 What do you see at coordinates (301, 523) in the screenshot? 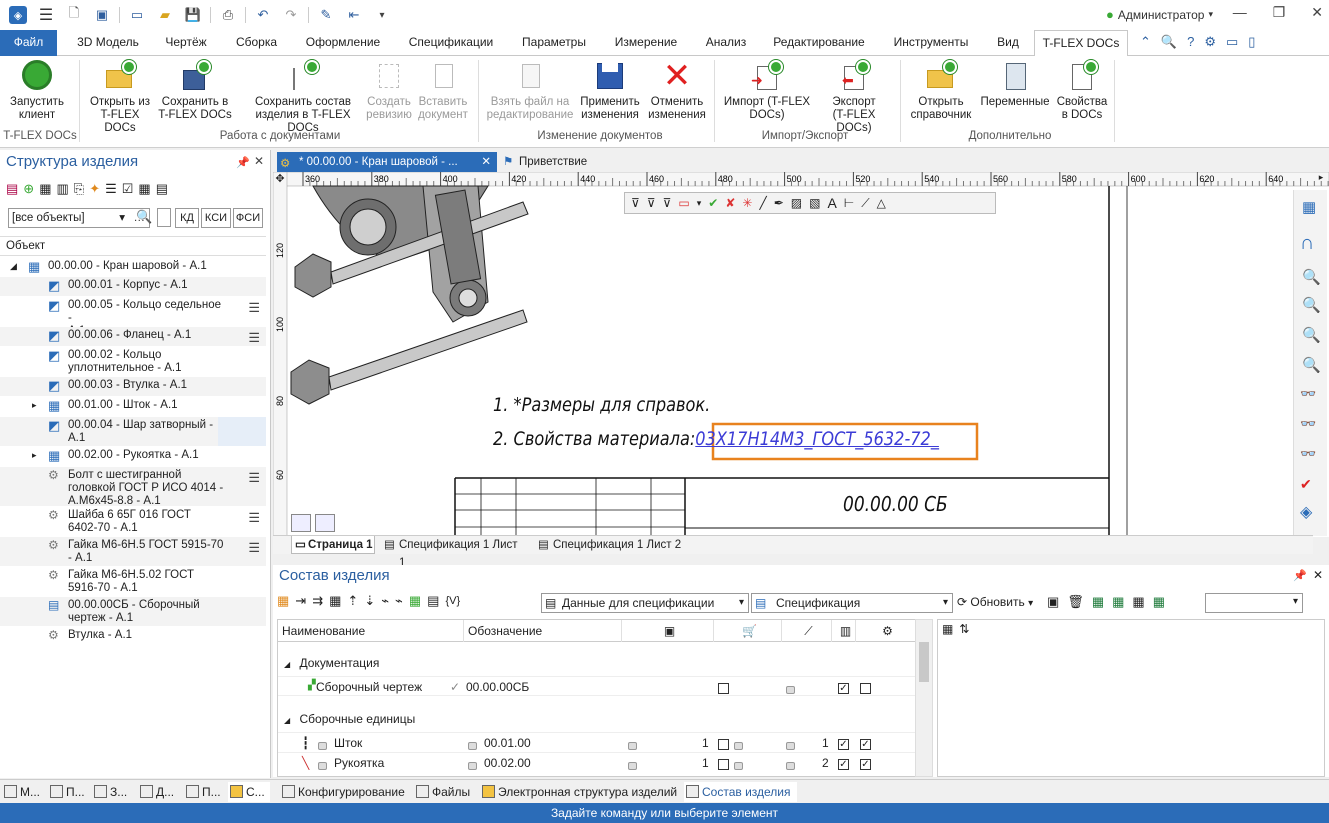
I see `split-view-icon` at bounding box center [301, 523].